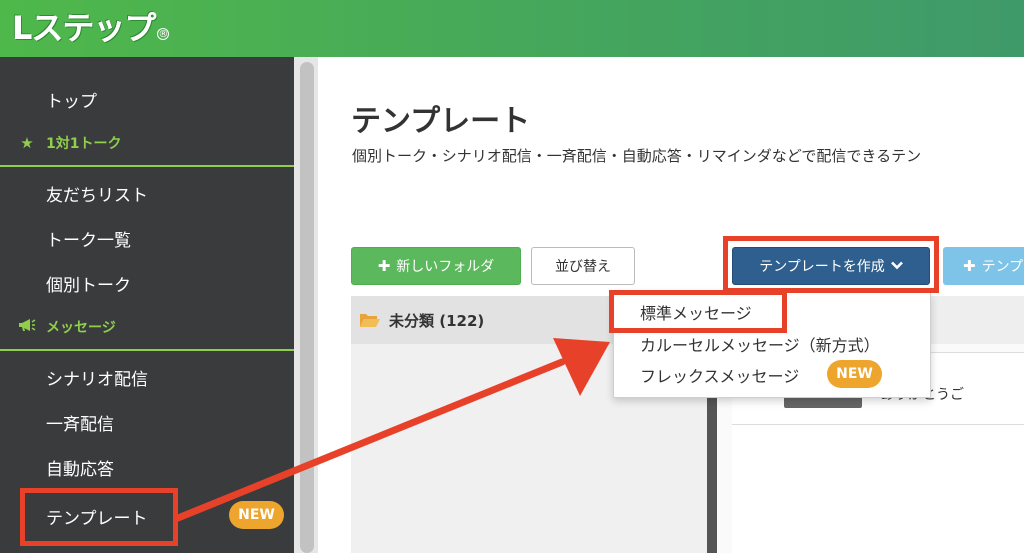 The width and height of the screenshot is (1024, 553). I want to click on annotation-arrow, so click(392, 430).